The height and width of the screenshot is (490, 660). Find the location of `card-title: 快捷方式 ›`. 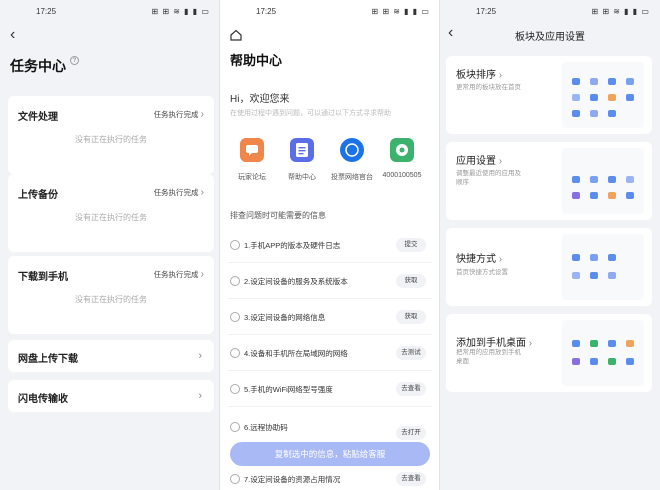

card-title: 快捷方式 › is located at coordinates (479, 257).